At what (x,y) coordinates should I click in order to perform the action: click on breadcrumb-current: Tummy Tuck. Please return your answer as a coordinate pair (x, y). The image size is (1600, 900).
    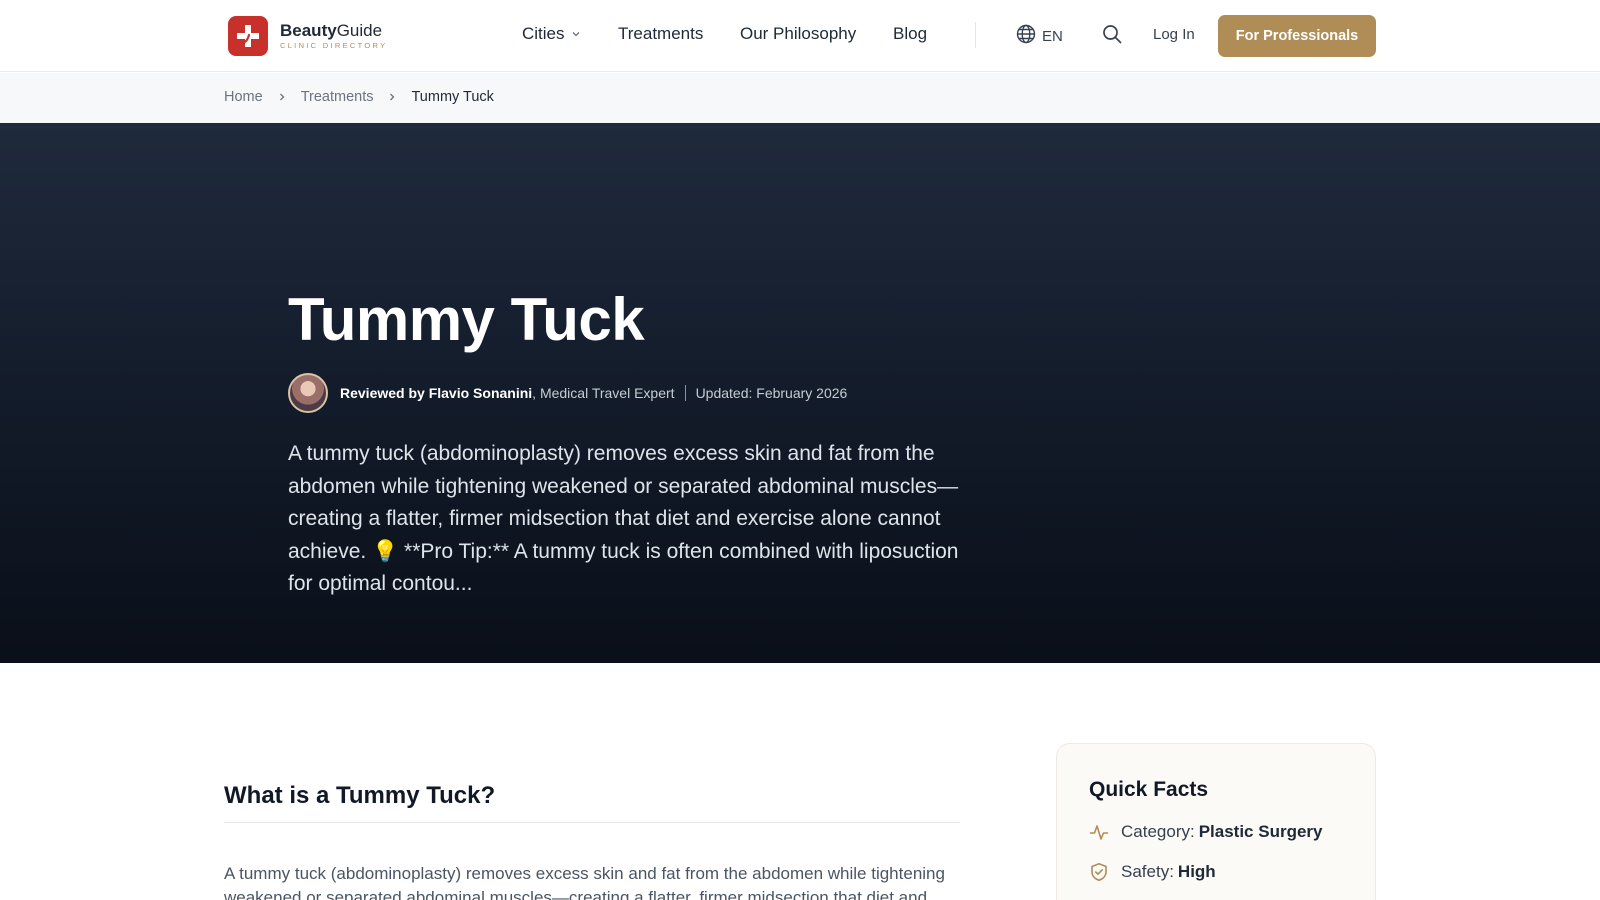
    Looking at the image, I should click on (452, 97).